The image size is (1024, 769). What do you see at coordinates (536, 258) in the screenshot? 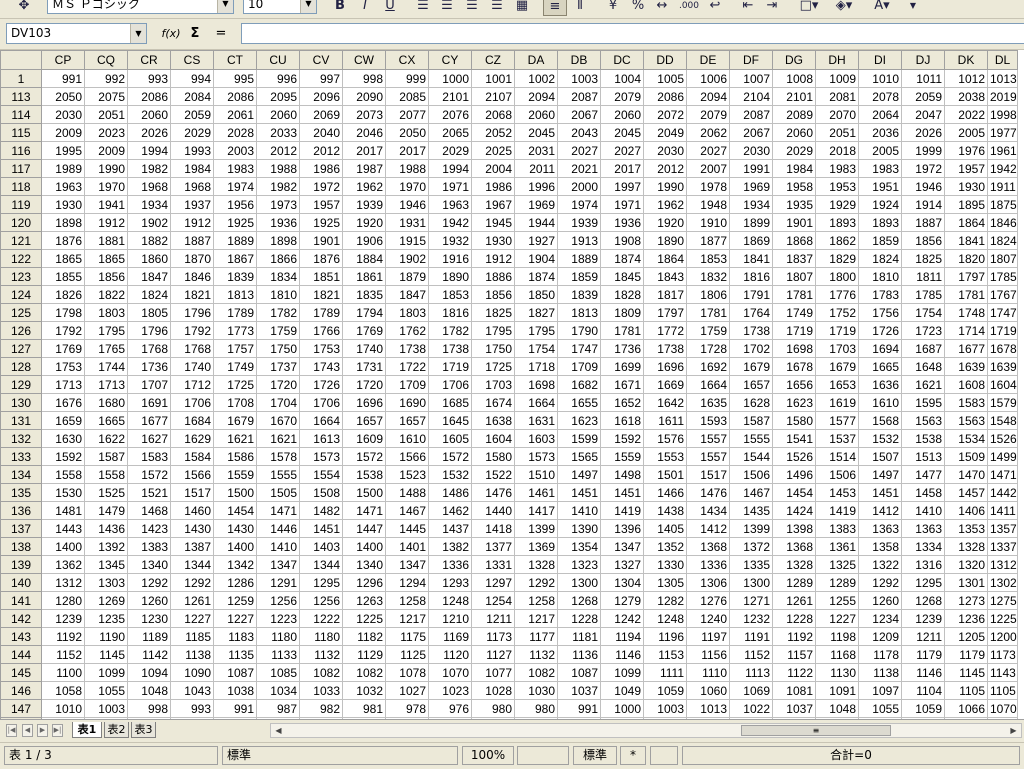
I see `cell: 1904` at bounding box center [536, 258].